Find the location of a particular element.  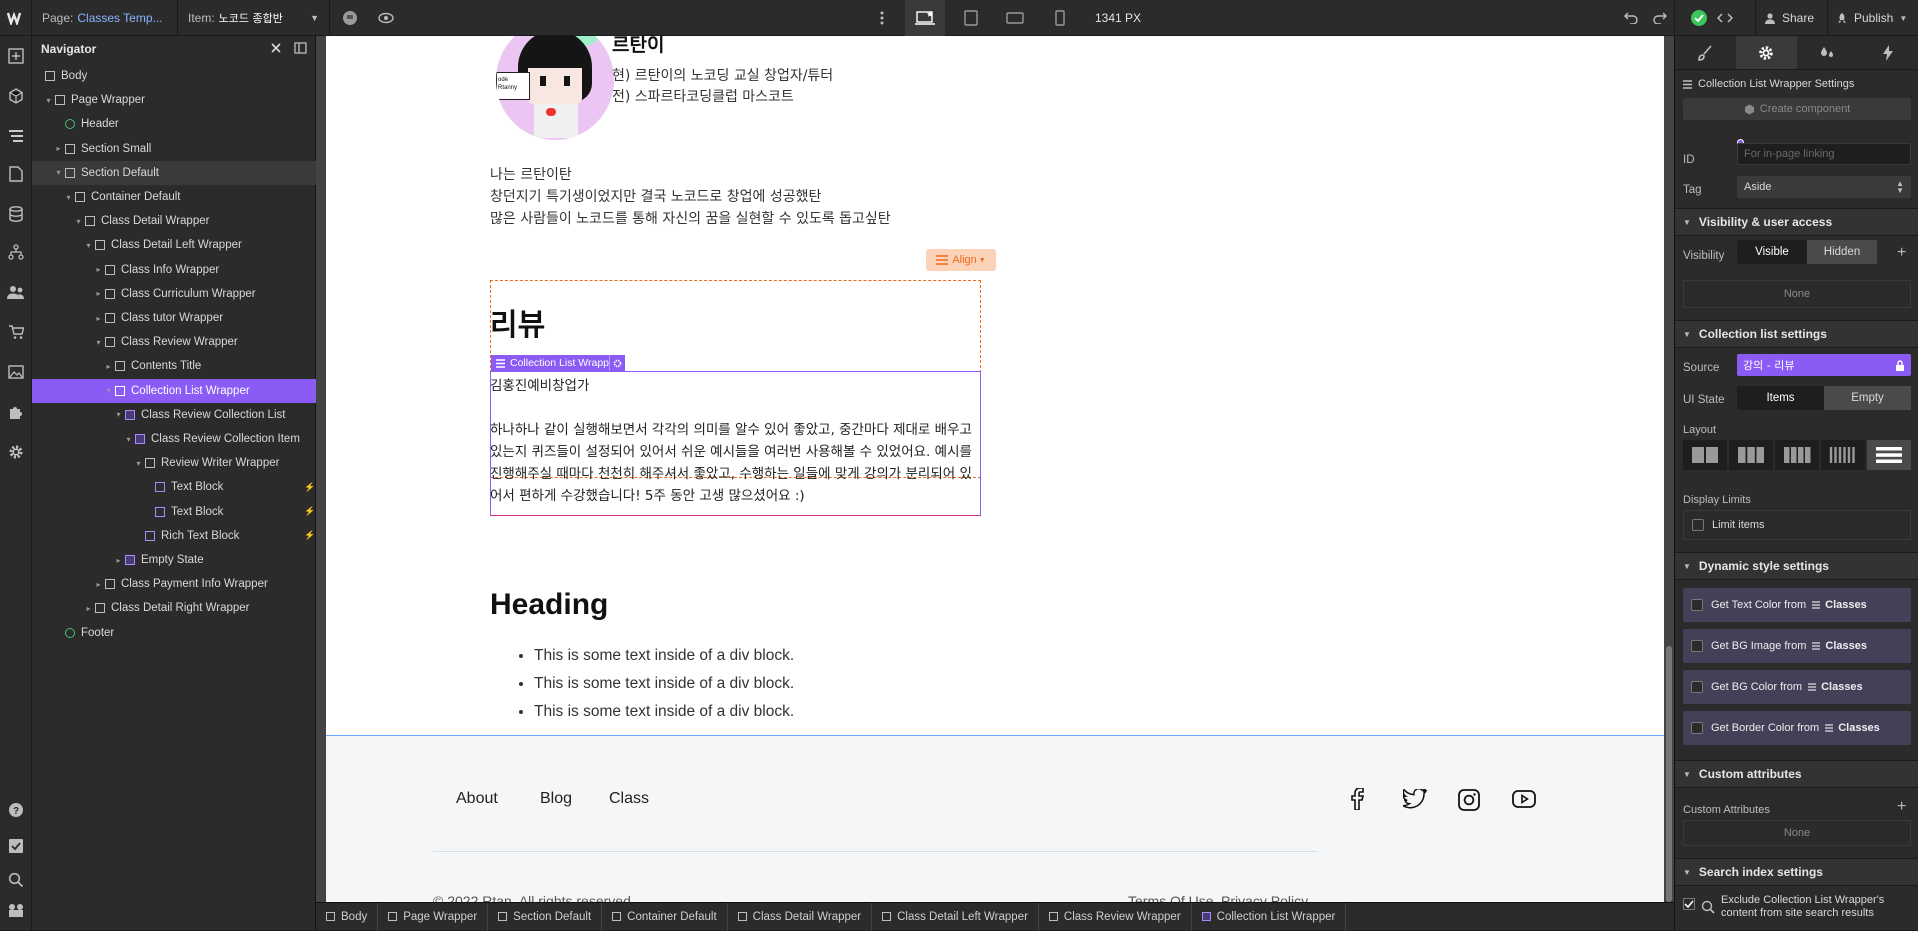

instagram-icon is located at coordinates (1469, 800).